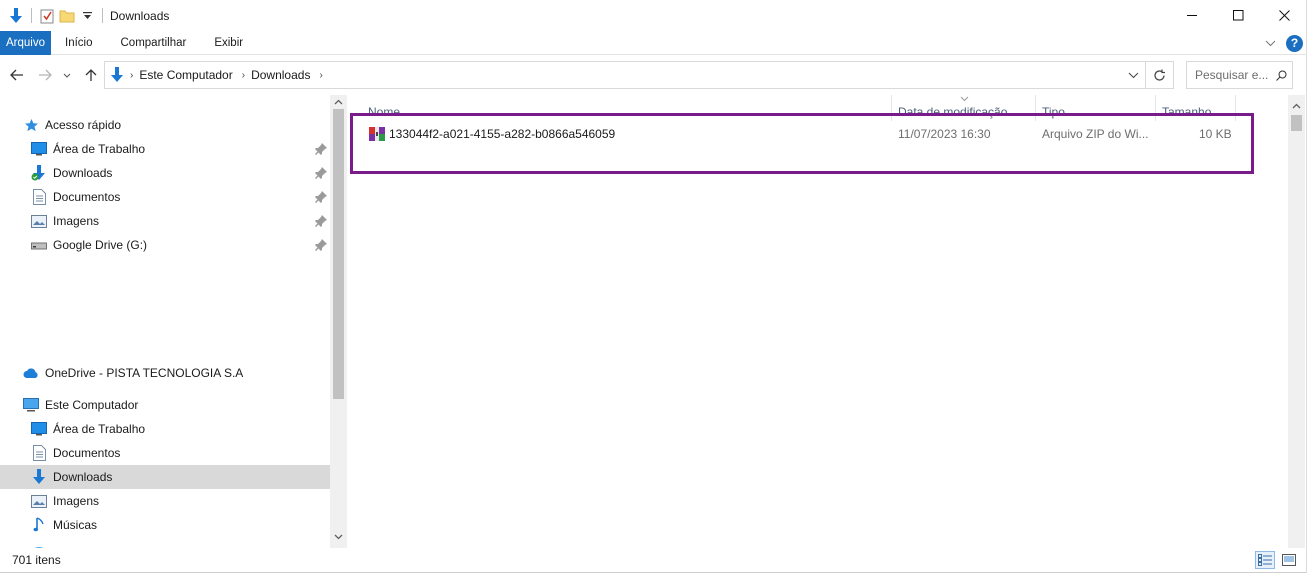 The height and width of the screenshot is (573, 1307). Describe the element at coordinates (79, 43) in the screenshot. I see `tab-home: Início` at that location.